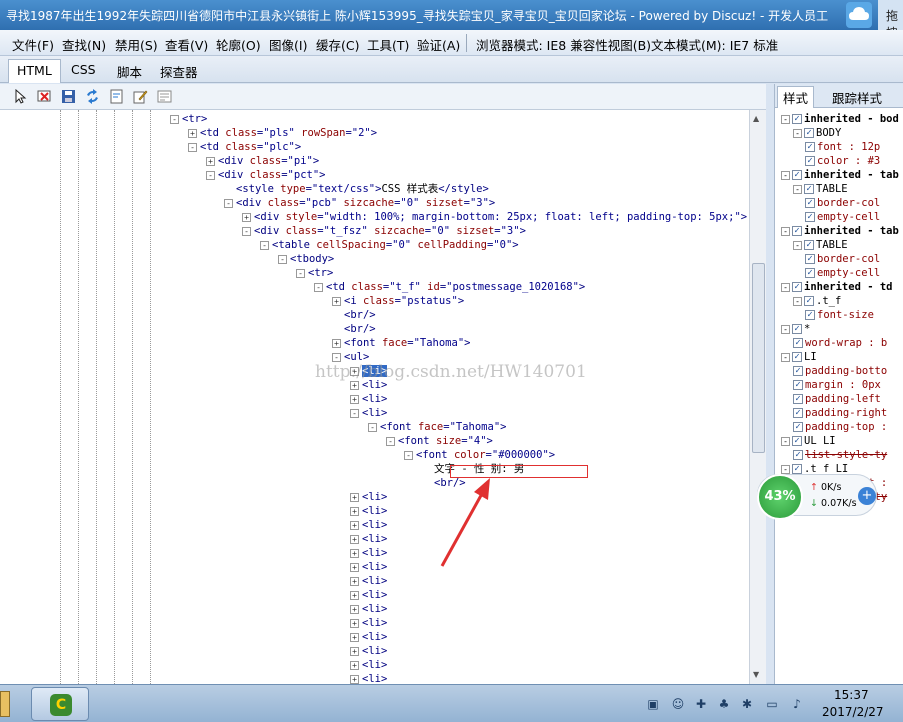 The height and width of the screenshot is (722, 903). Describe the element at coordinates (797, 704) in the screenshot. I see `tray-volume-icon: ♪` at that location.